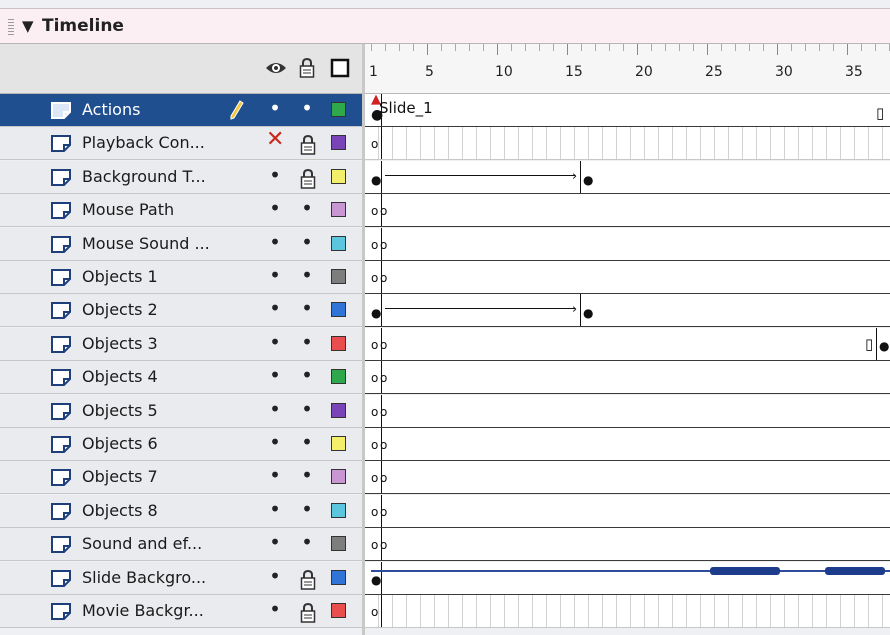 This screenshot has width=890, height=635. I want to click on layer-row: Objects 1 • •, so click(181, 277).